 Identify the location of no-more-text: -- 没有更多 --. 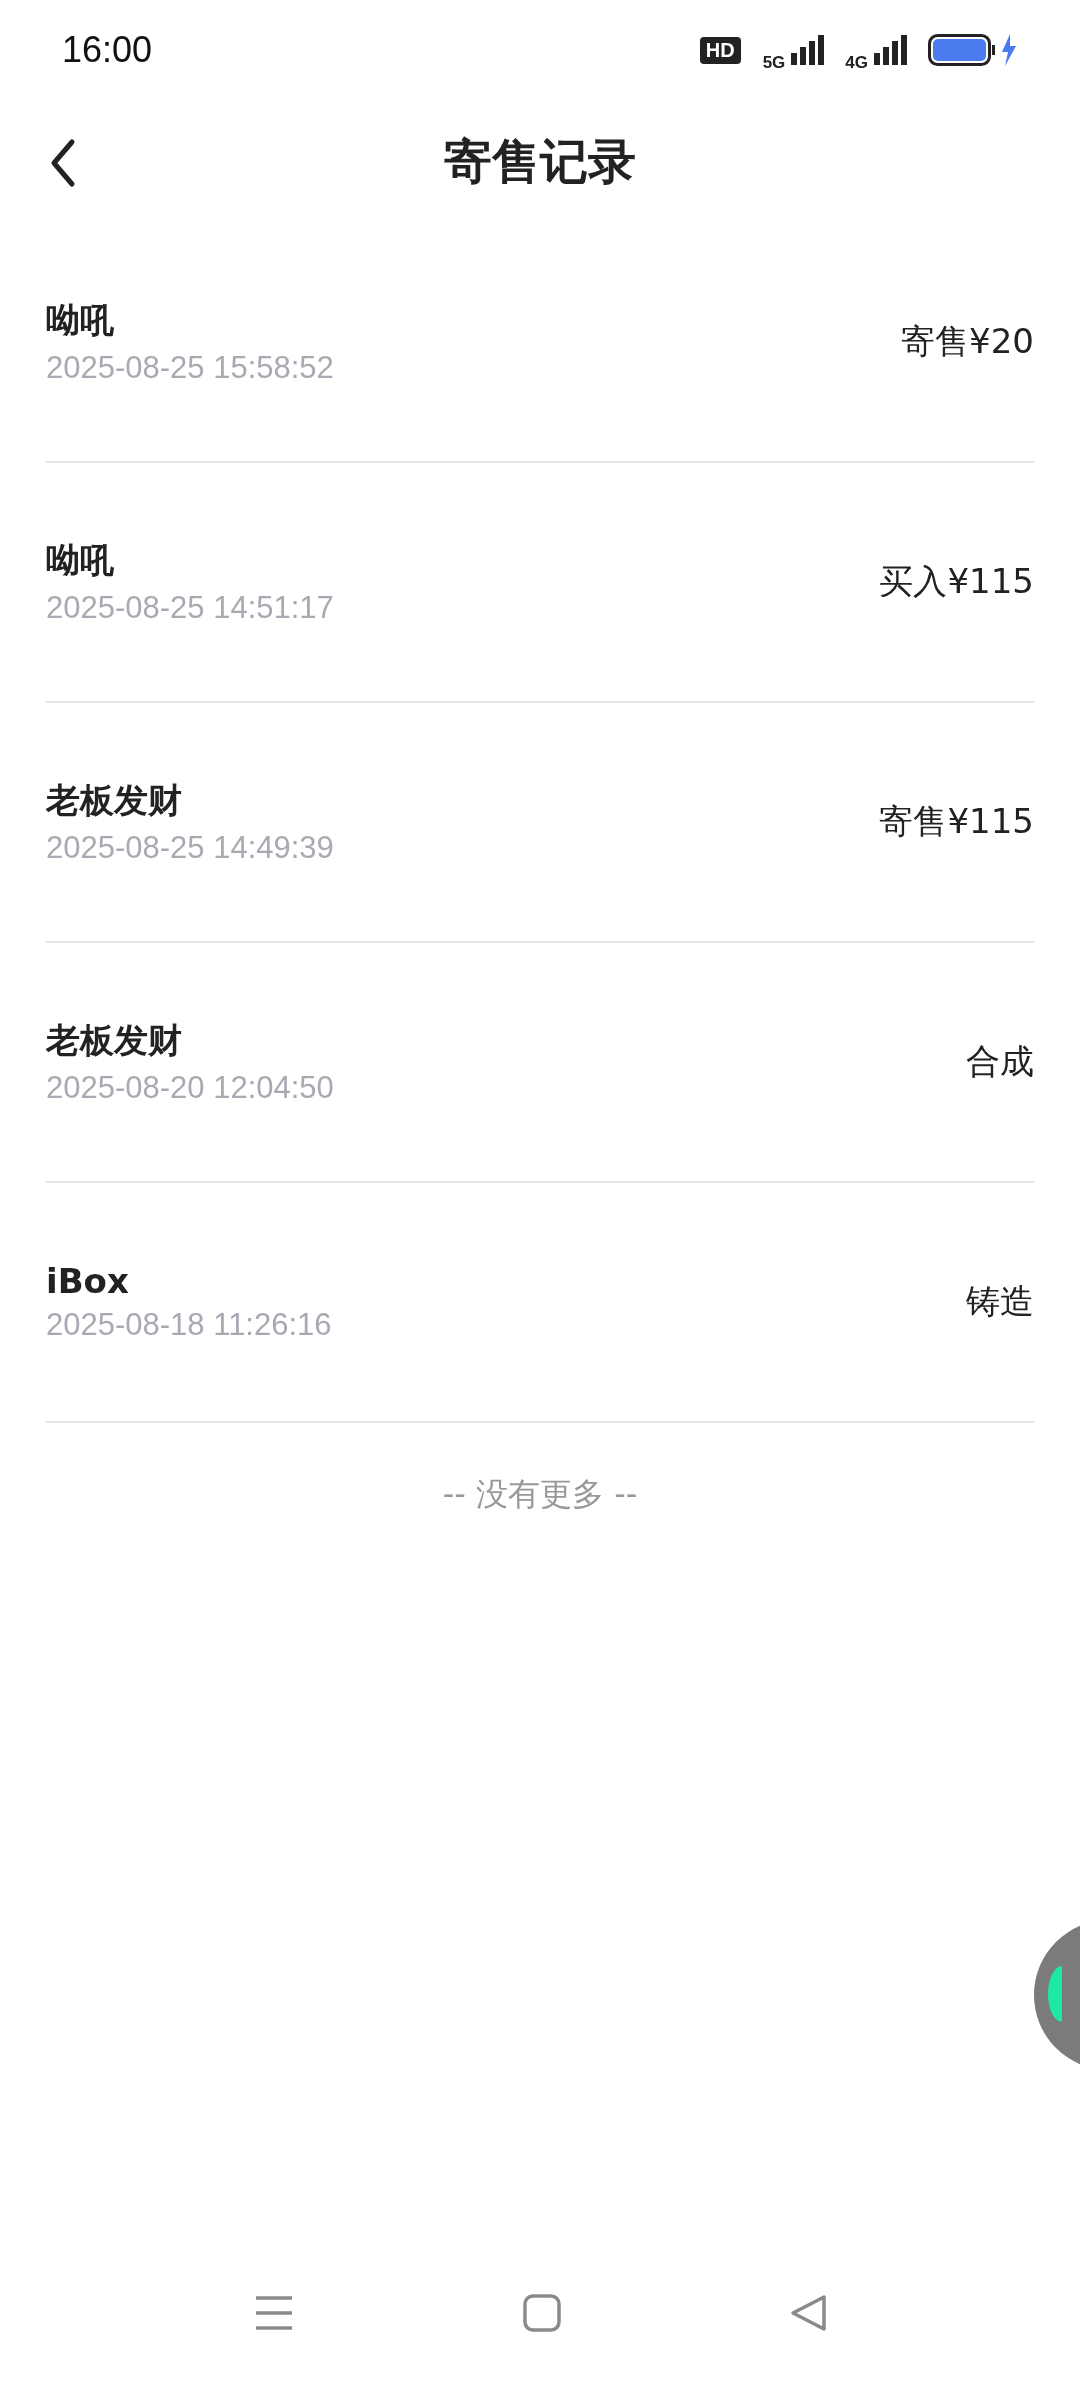
(540, 1494).